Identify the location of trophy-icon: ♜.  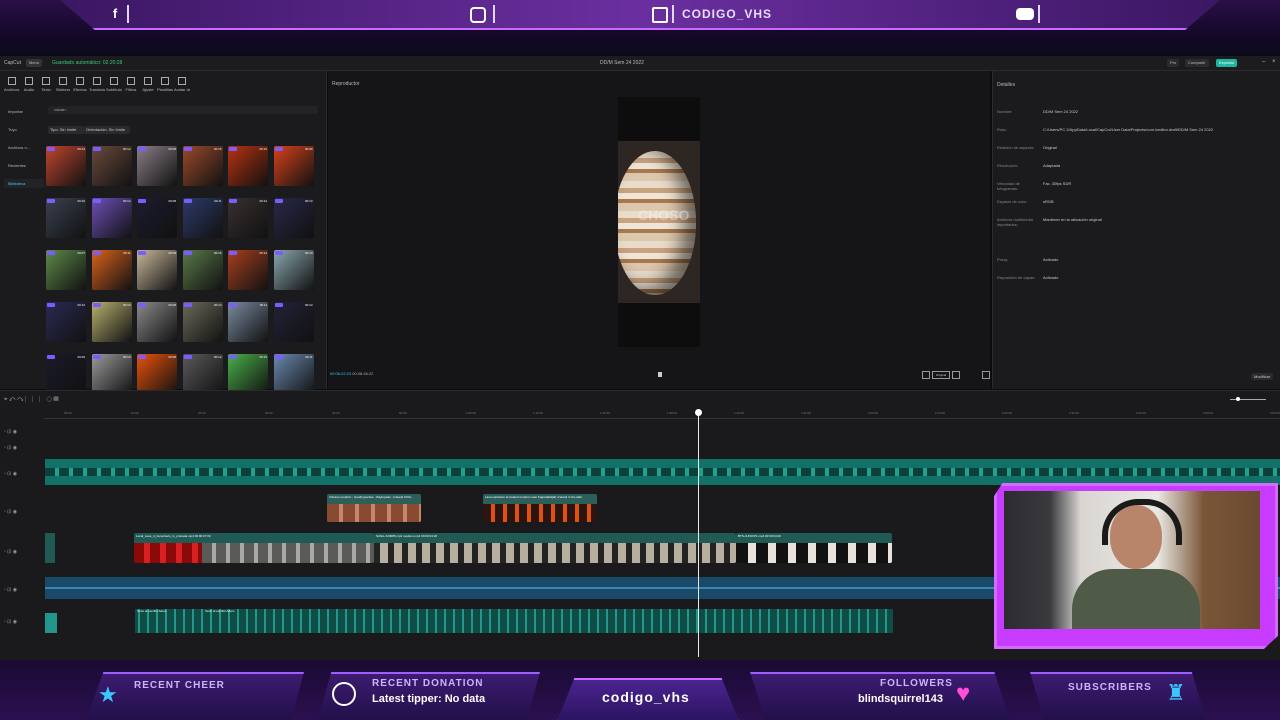
(1176, 692).